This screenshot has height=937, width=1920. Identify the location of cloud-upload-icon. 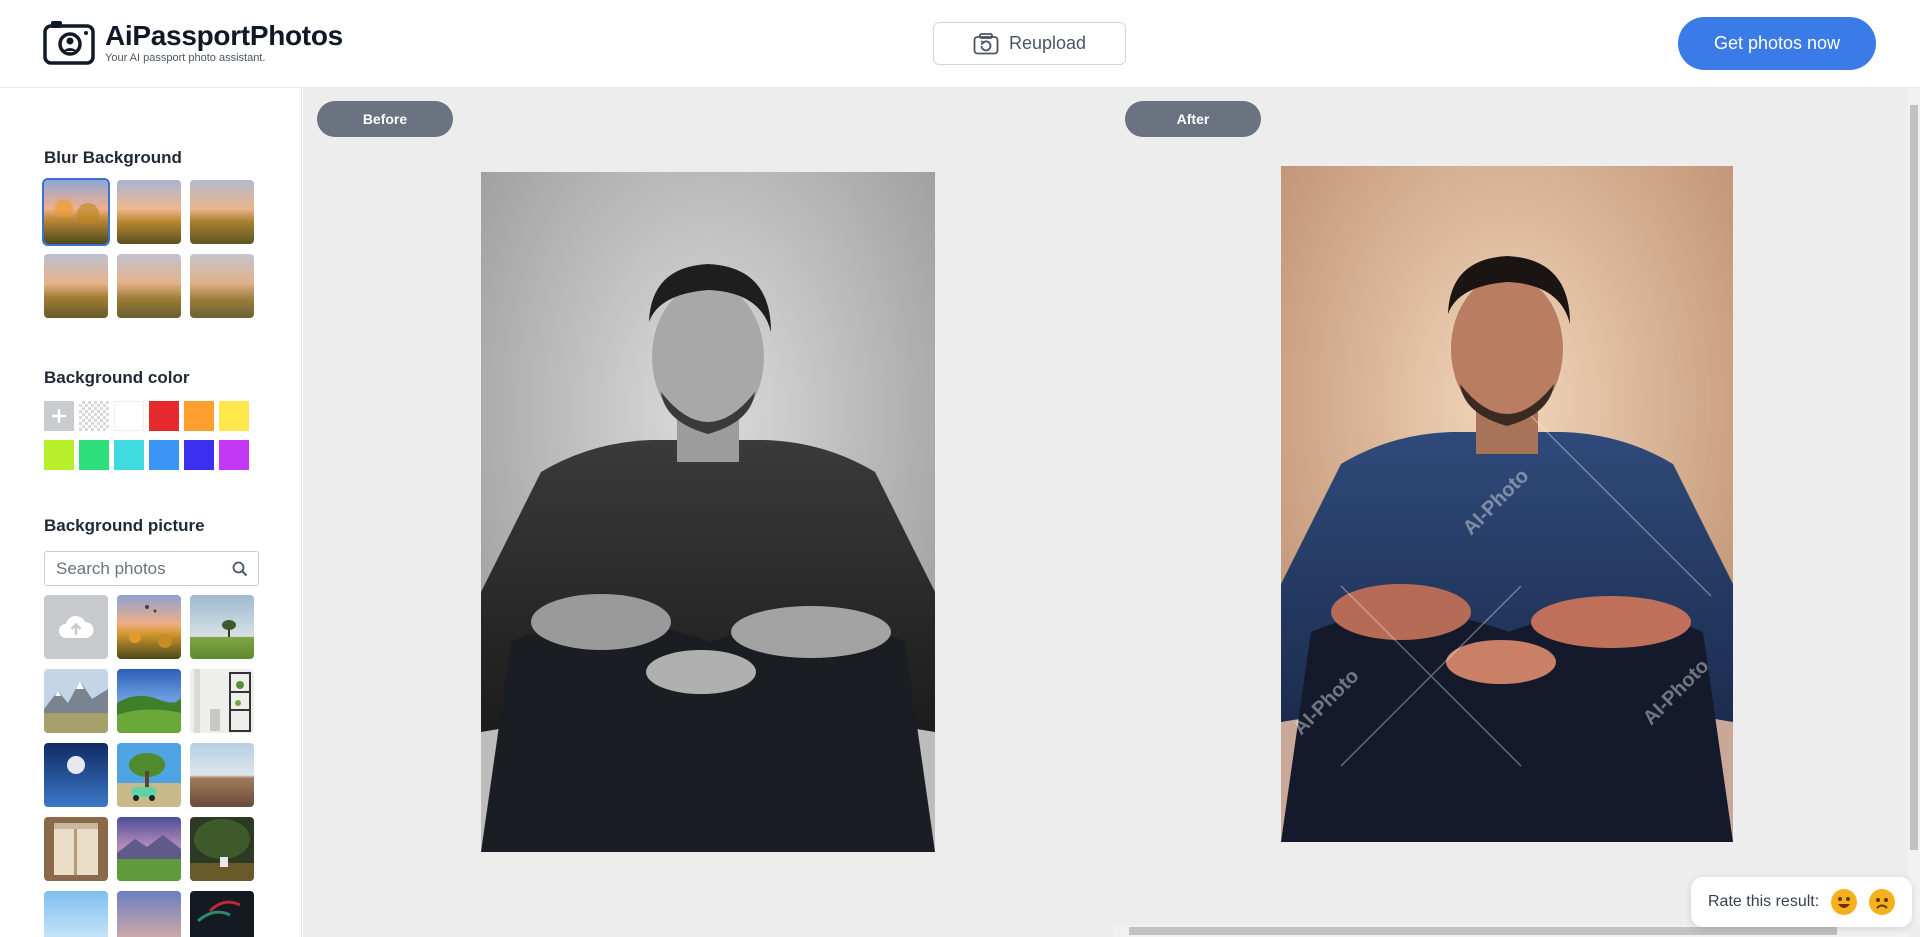
(76, 626).